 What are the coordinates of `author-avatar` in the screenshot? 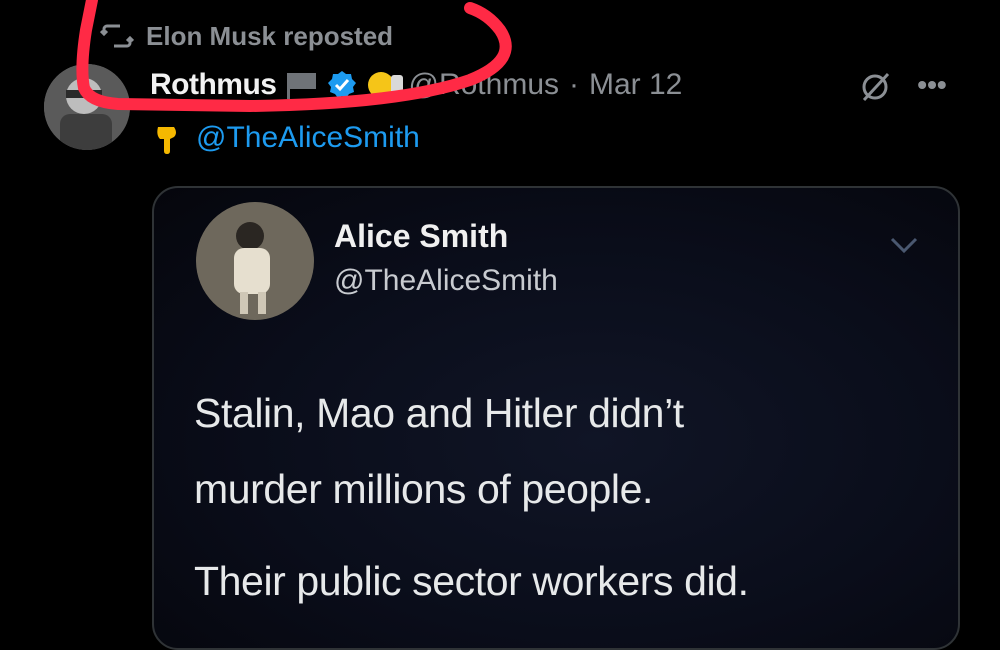 It's located at (87, 107).